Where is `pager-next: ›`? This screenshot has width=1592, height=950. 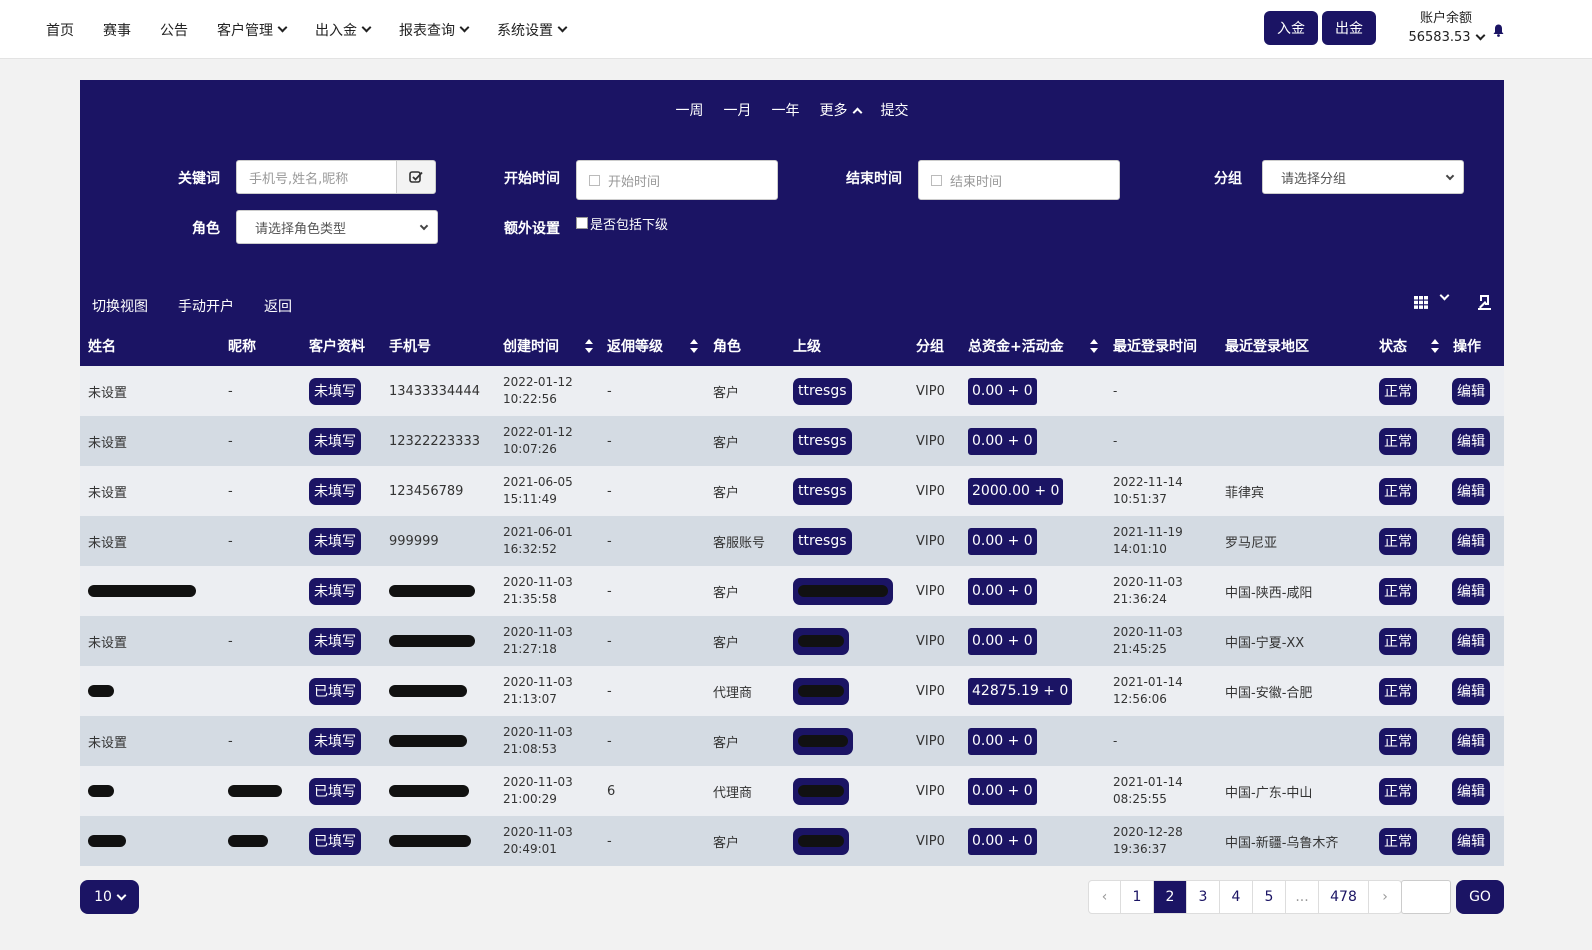
pager-next: › is located at coordinates (1385, 897).